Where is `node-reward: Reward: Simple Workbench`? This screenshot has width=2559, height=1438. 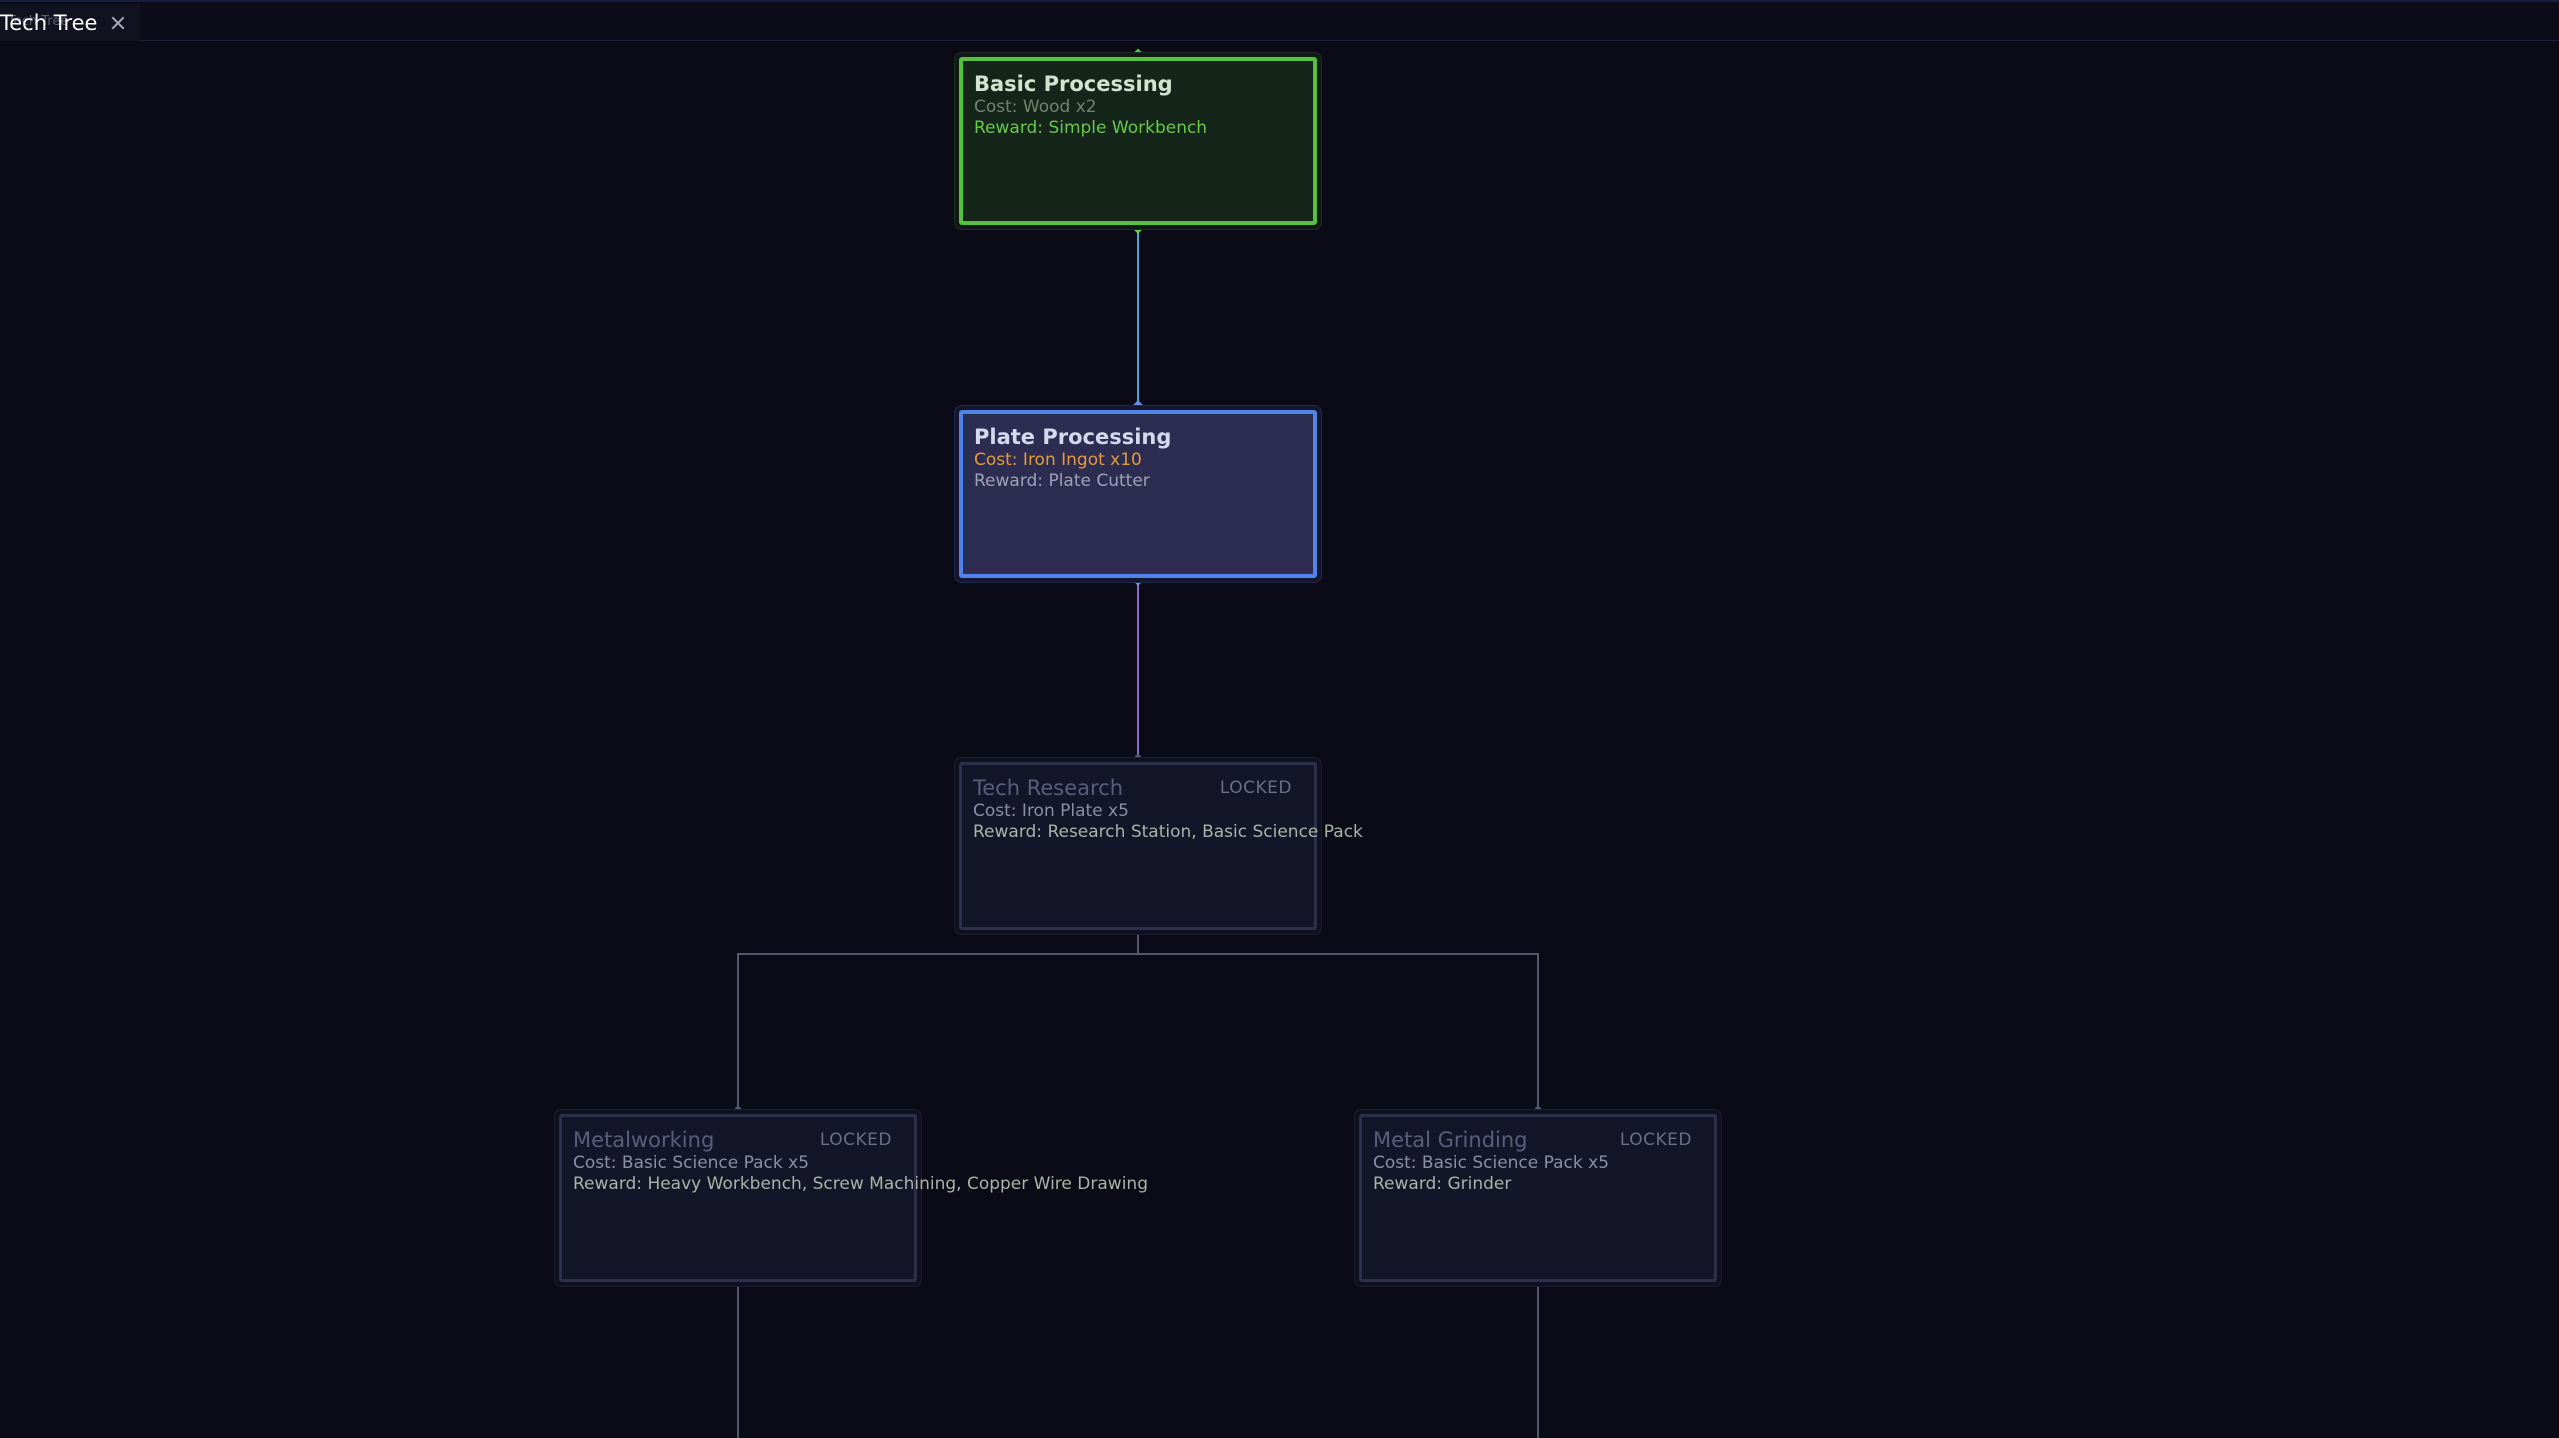
node-reward: Reward: Simple Workbench is located at coordinates (1091, 128).